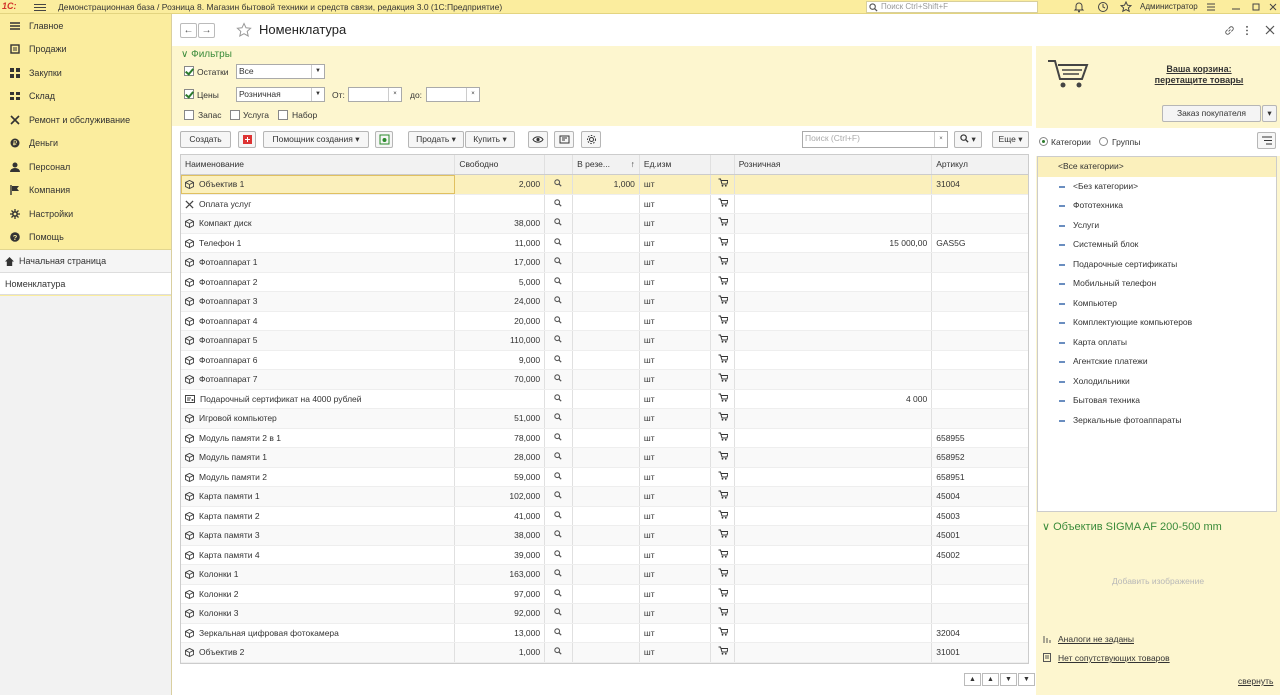 The image size is (1280, 695). Describe the element at coordinates (1255, 681) in the screenshot. I see `collapse-link: свернуть` at that location.